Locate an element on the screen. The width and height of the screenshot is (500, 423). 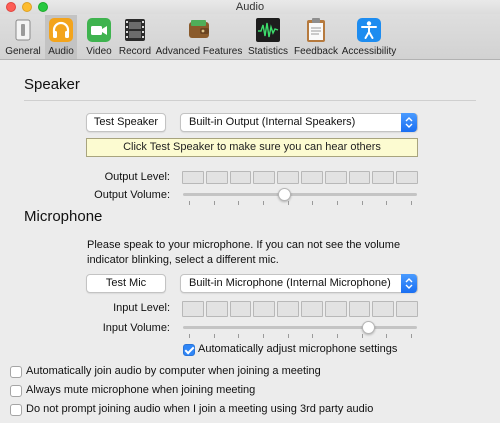
output-device-value: Built-in Output (Internal Speakers) is located at coordinates (272, 122).